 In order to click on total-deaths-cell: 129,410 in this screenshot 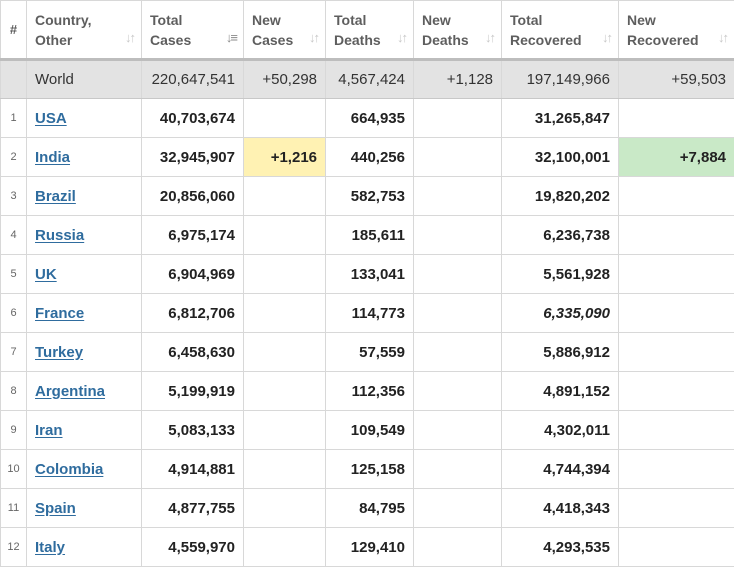, I will do `click(369, 547)`.